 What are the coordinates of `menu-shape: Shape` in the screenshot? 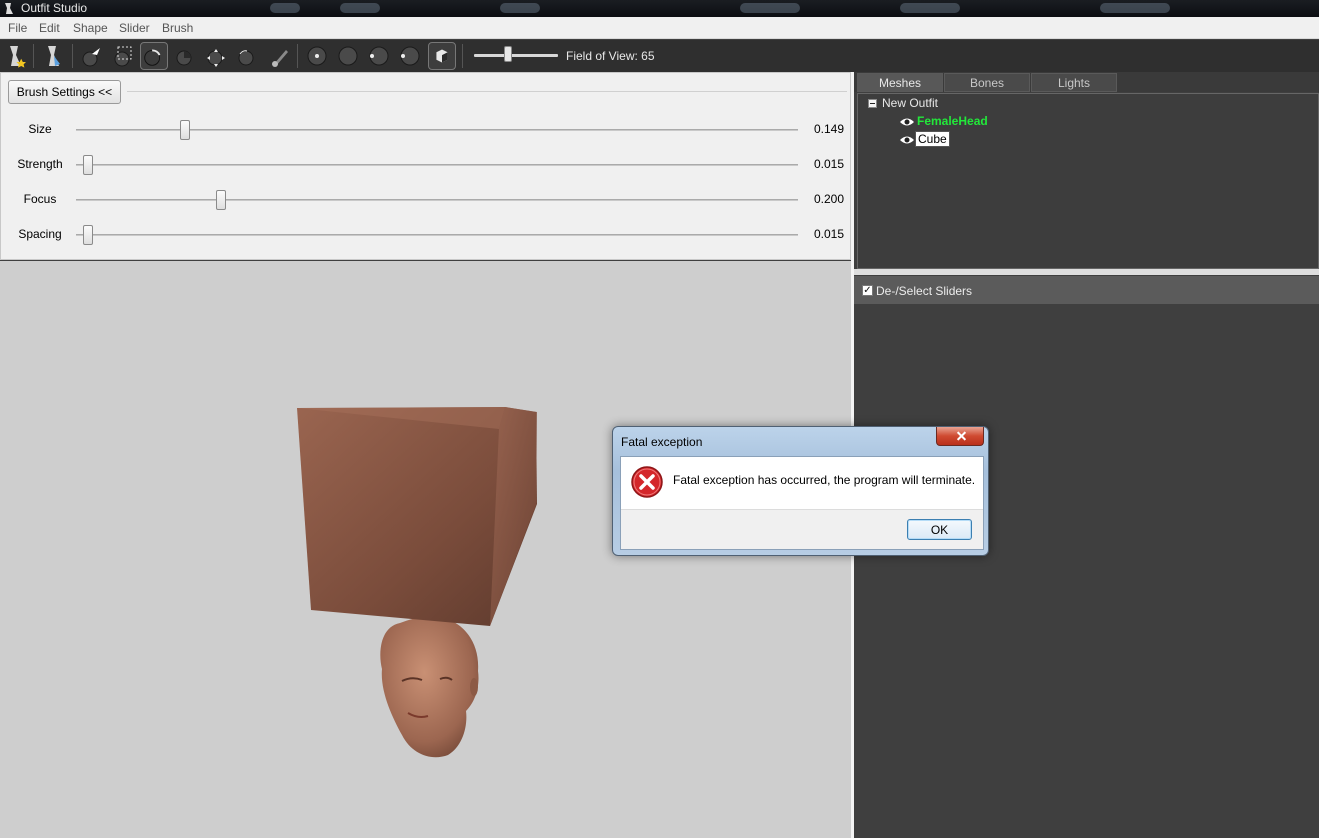 It's located at (90, 28).